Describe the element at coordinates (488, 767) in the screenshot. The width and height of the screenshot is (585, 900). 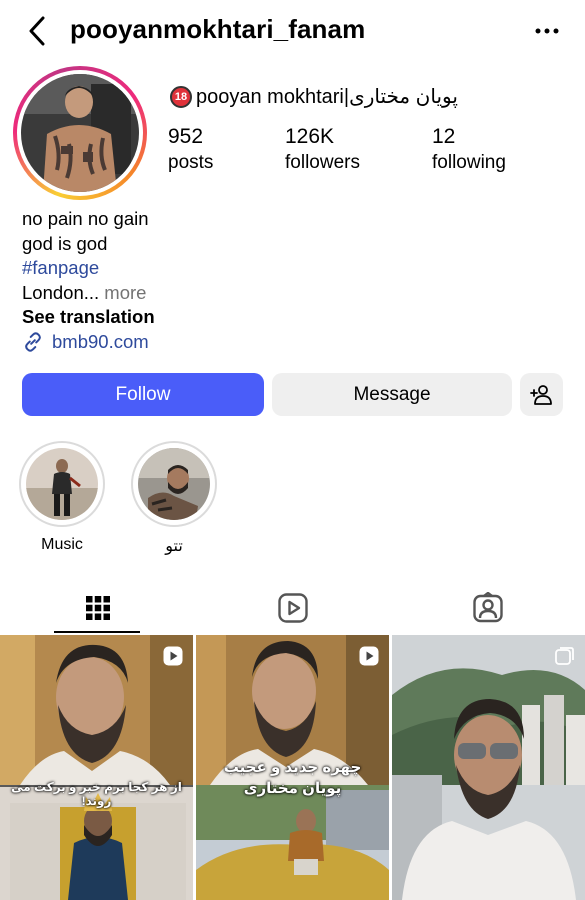
I see `post-thumbnail` at that location.